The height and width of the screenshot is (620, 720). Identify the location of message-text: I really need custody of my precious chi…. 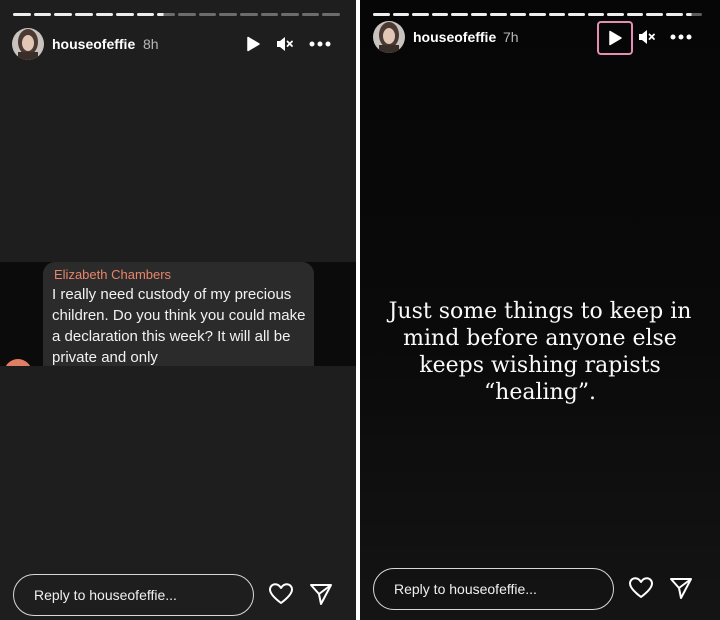
(179, 326).